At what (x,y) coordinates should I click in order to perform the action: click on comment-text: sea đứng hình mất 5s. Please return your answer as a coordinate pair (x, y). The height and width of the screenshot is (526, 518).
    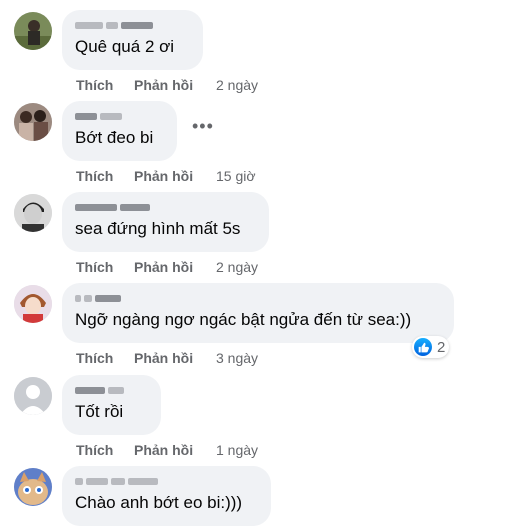
    Looking at the image, I should click on (158, 228).